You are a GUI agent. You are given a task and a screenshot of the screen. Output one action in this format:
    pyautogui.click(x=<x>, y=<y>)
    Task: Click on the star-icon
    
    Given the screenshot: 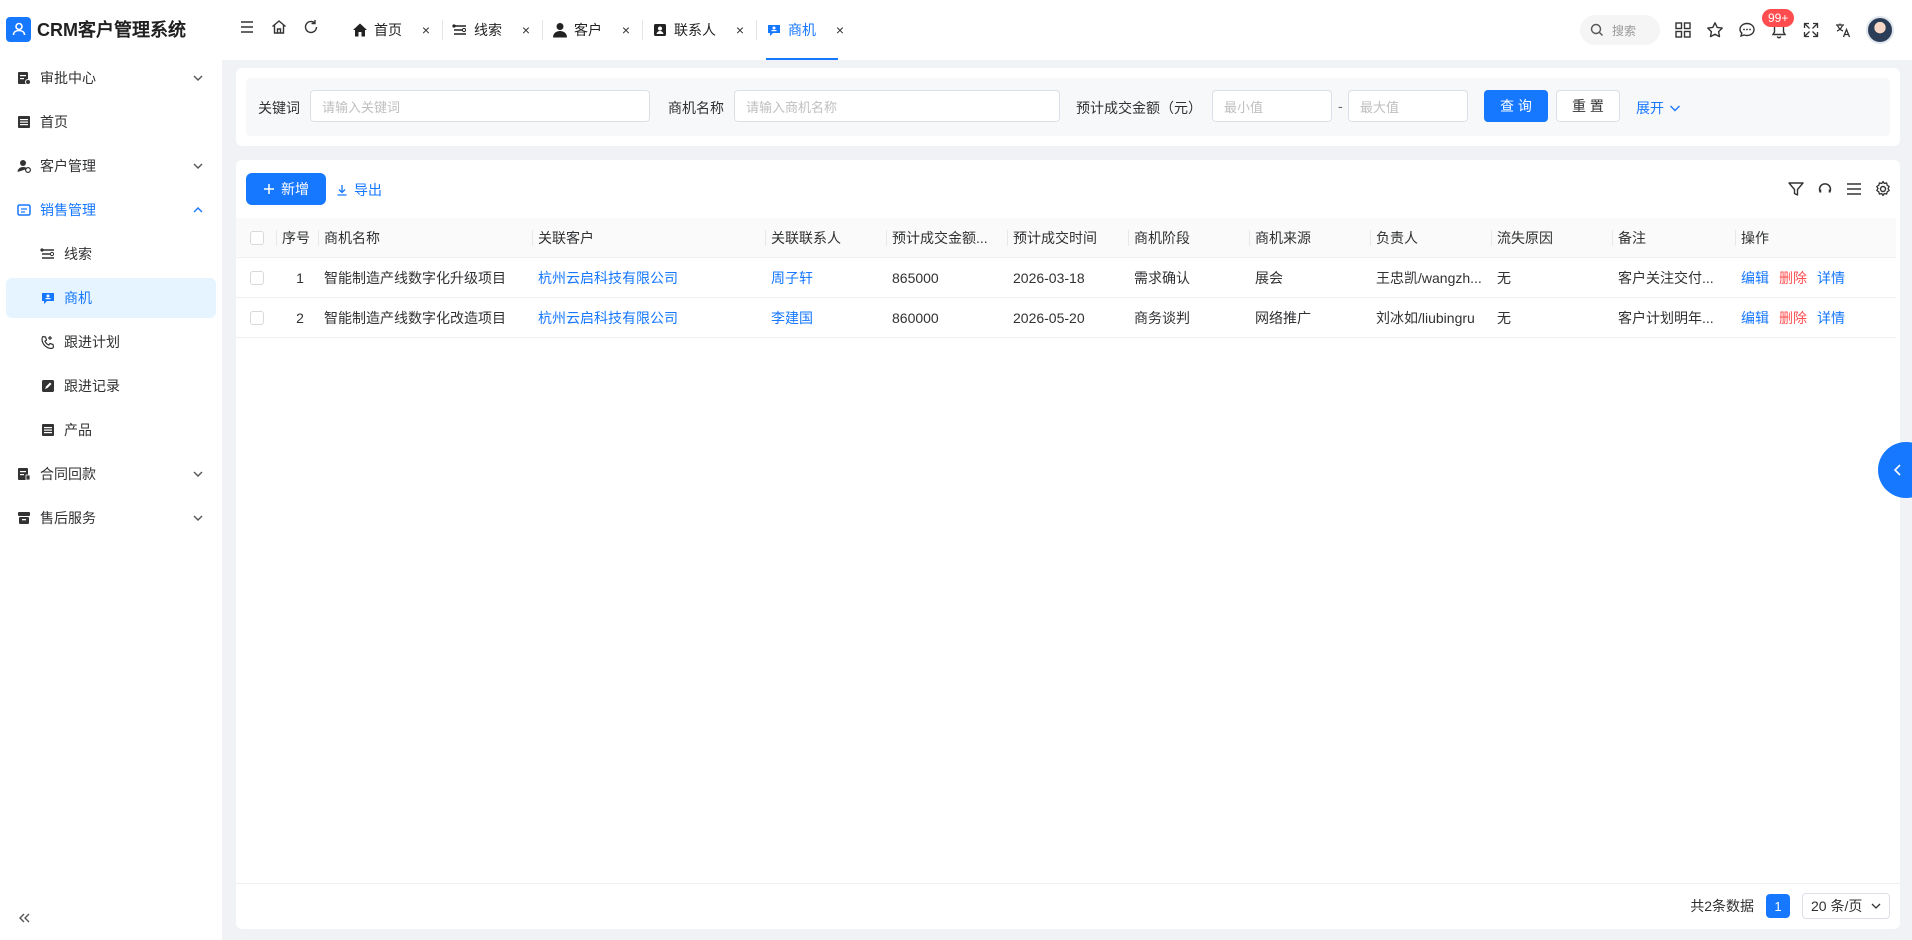 What is the action you would take?
    pyautogui.click(x=1715, y=30)
    